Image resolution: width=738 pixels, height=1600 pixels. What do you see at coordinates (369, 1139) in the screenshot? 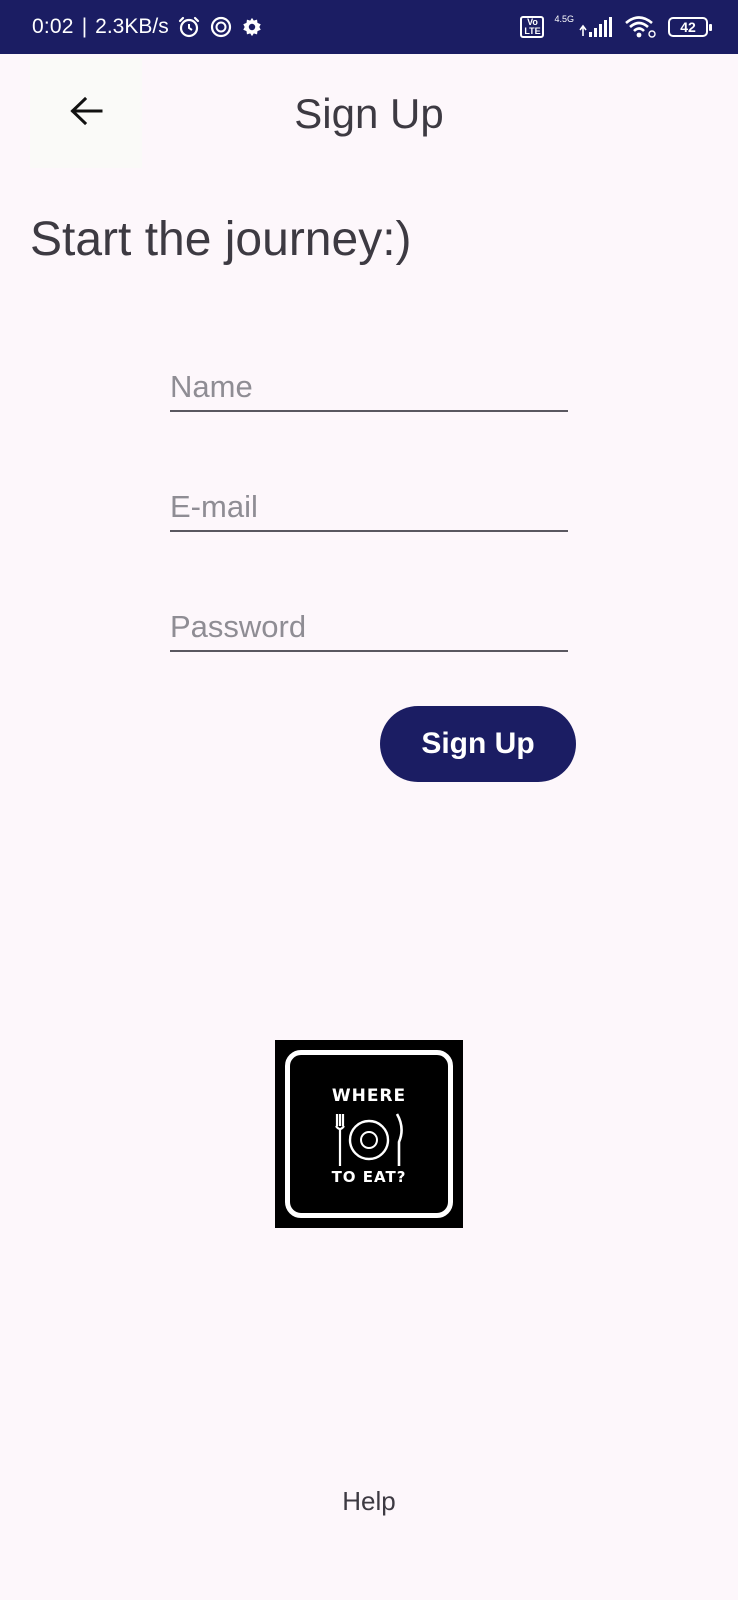
I see `plate-cutlery-icon` at bounding box center [369, 1139].